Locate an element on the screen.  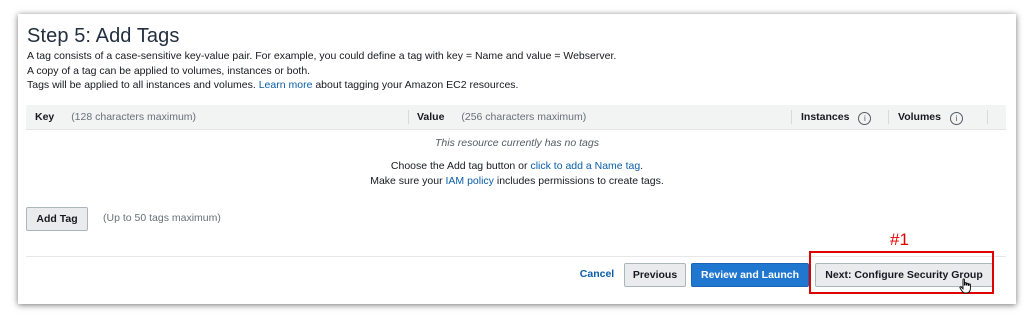
cancel-button: Cancel is located at coordinates (597, 274).